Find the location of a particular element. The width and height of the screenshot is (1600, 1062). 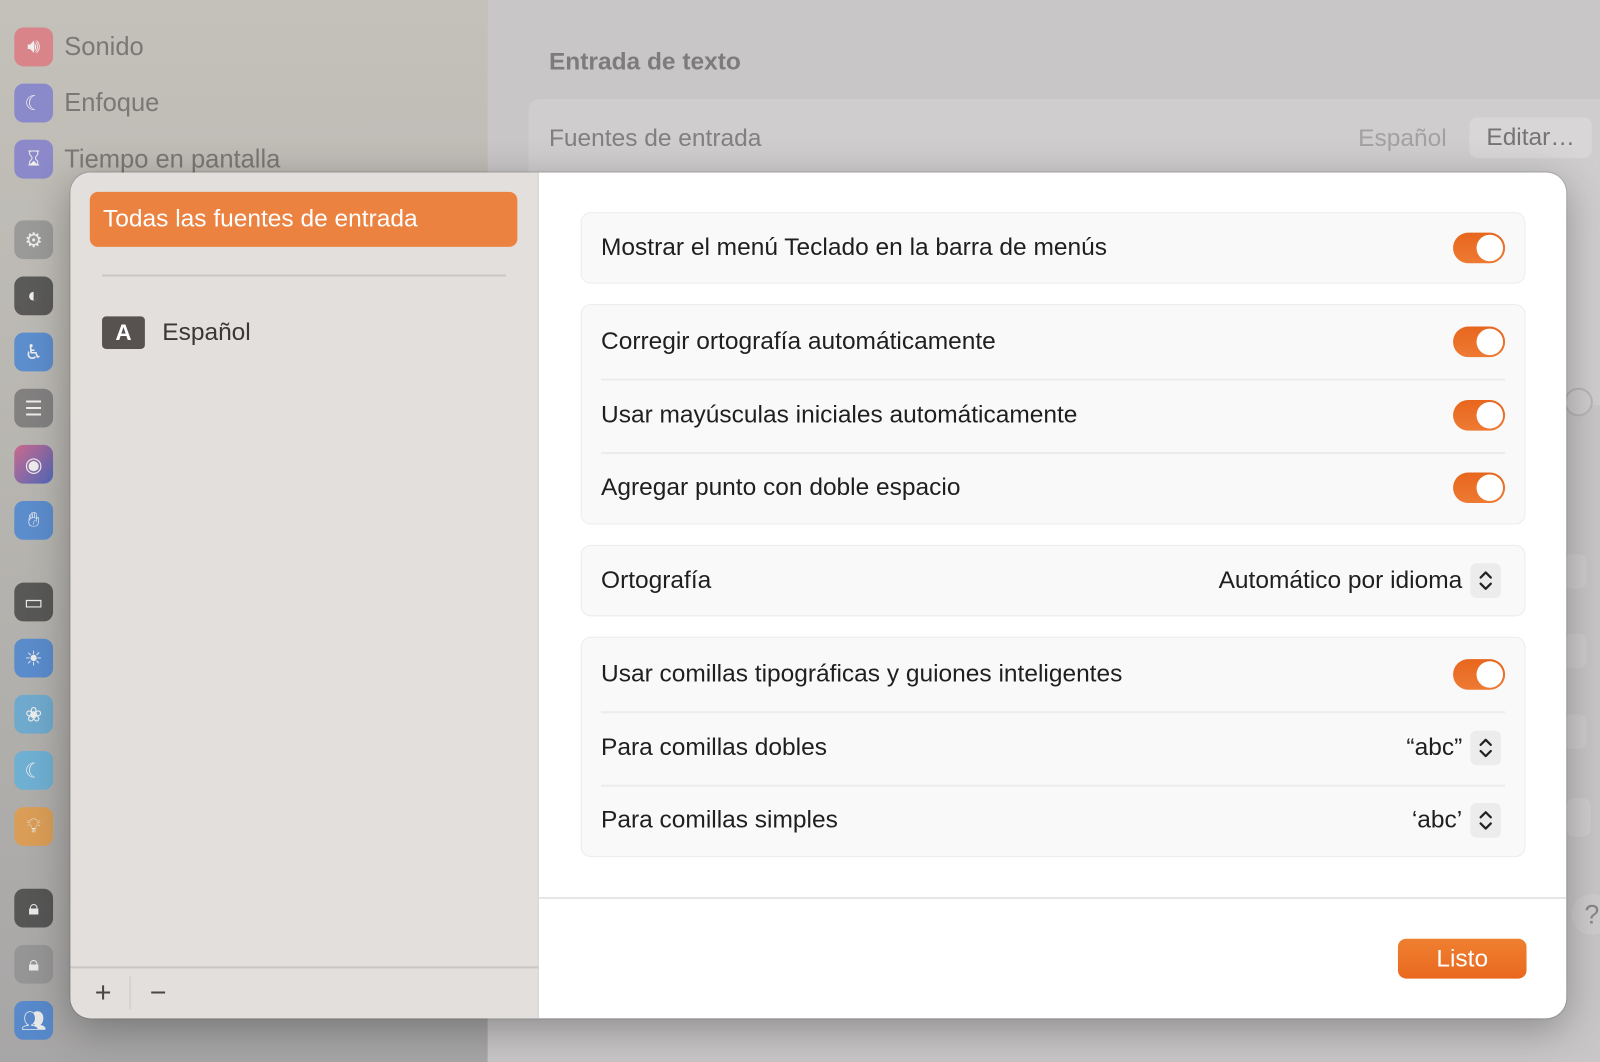

sidebar-item-label: Tiempo en pantalla is located at coordinates (172, 158).